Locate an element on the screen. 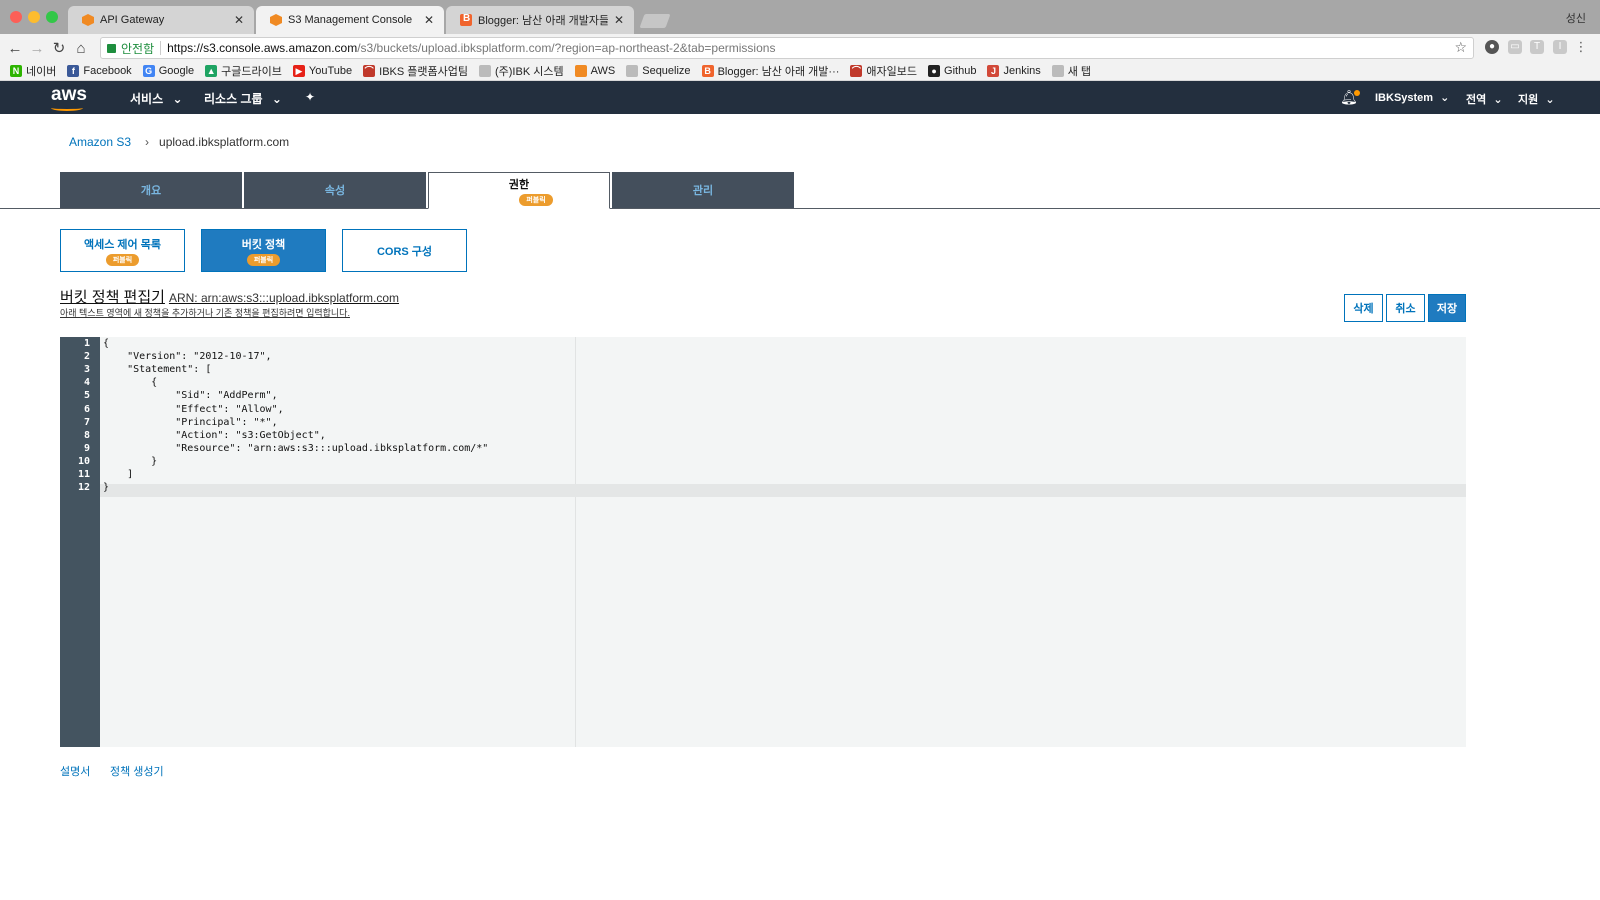 This screenshot has width=1600, height=900. cancel-button: 취소 is located at coordinates (1405, 308).